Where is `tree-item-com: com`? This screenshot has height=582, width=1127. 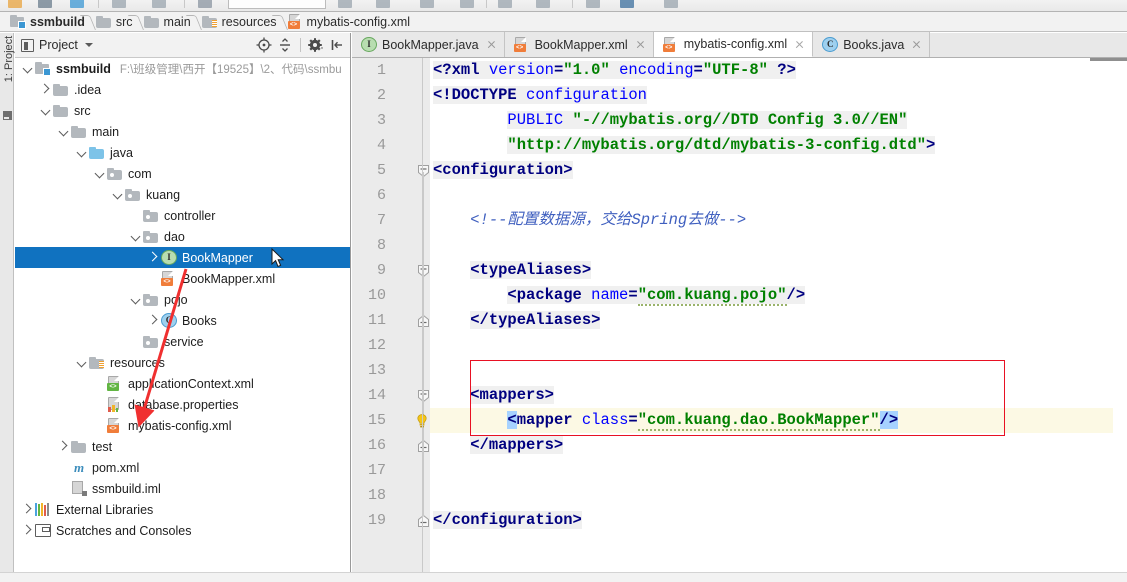 tree-item-com: com is located at coordinates (182, 173).